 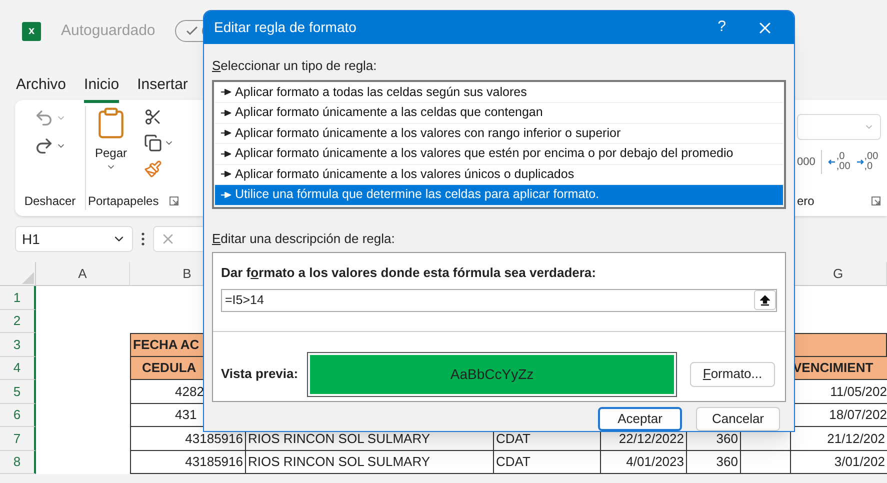 I want to click on column-header: B, so click(x=187, y=274).